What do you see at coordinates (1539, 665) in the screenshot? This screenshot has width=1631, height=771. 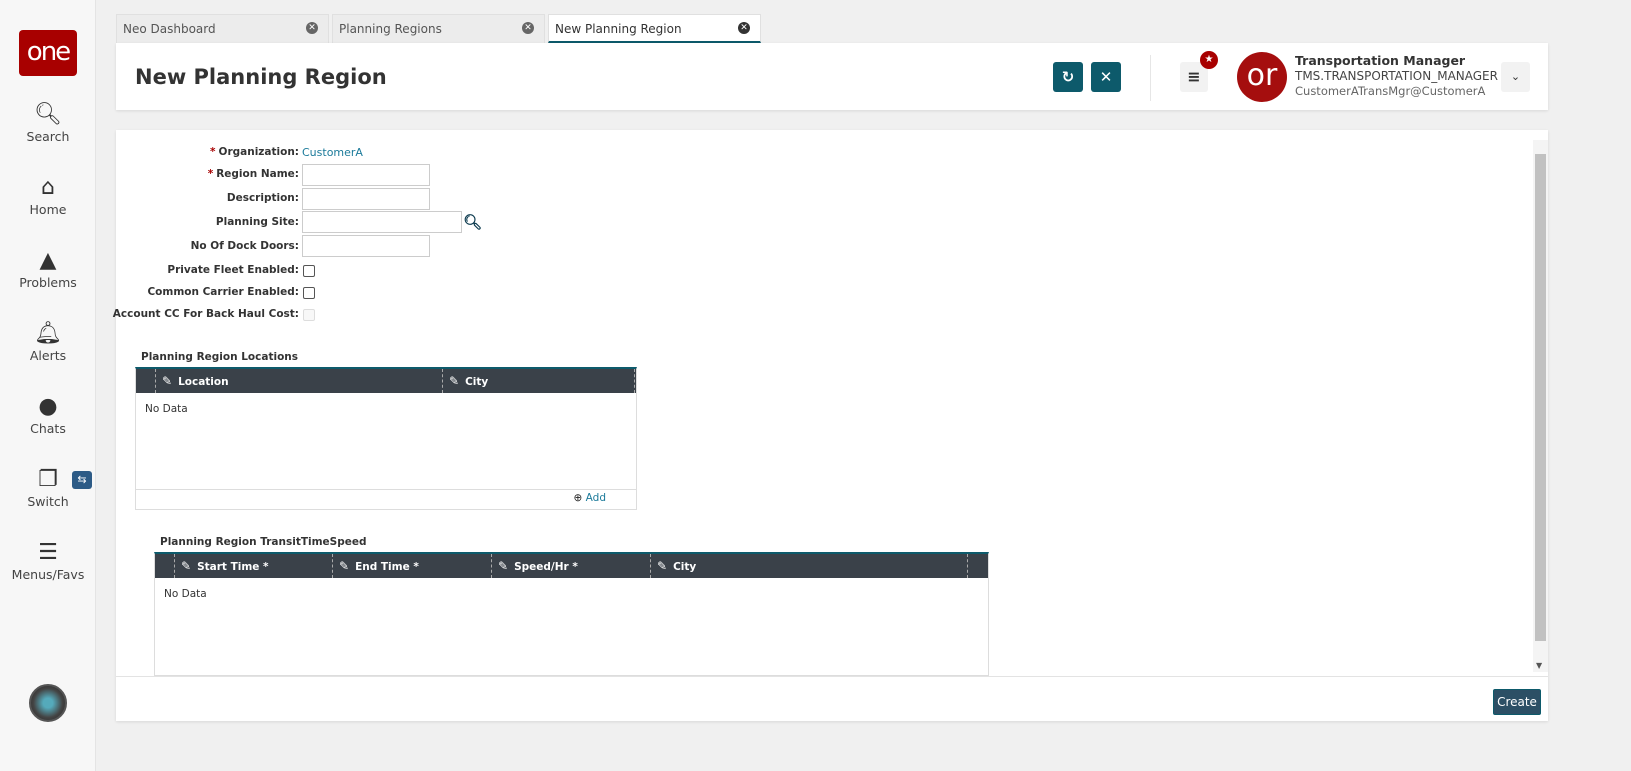 I see `scroll-down-icon: ▼` at bounding box center [1539, 665].